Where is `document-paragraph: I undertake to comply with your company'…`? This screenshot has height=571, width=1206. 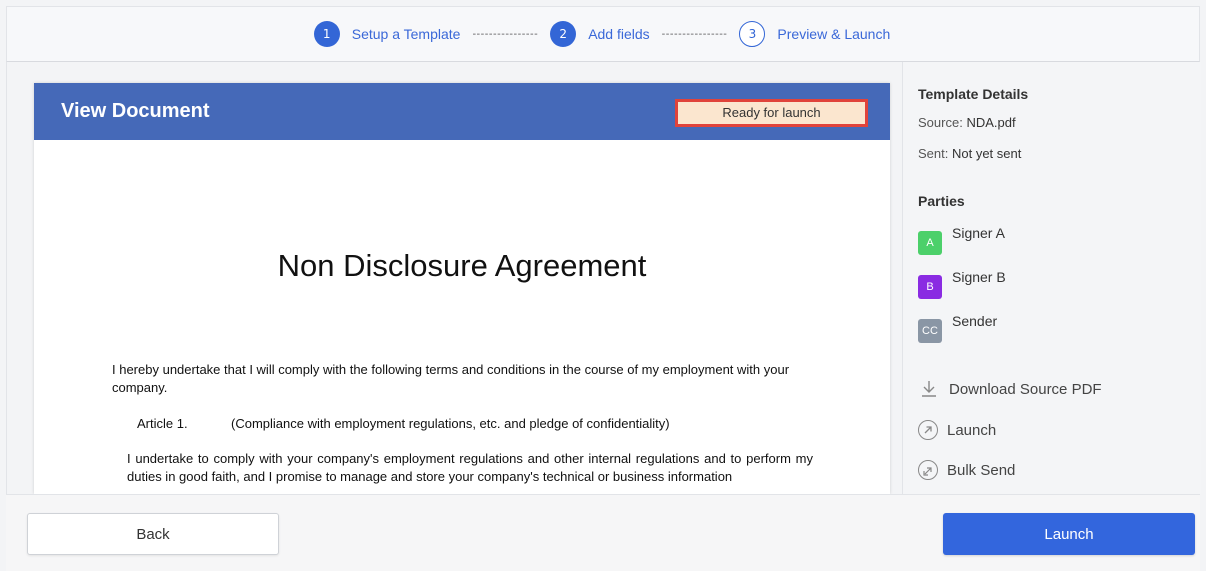 document-paragraph: I undertake to comply with your company'… is located at coordinates (470, 467).